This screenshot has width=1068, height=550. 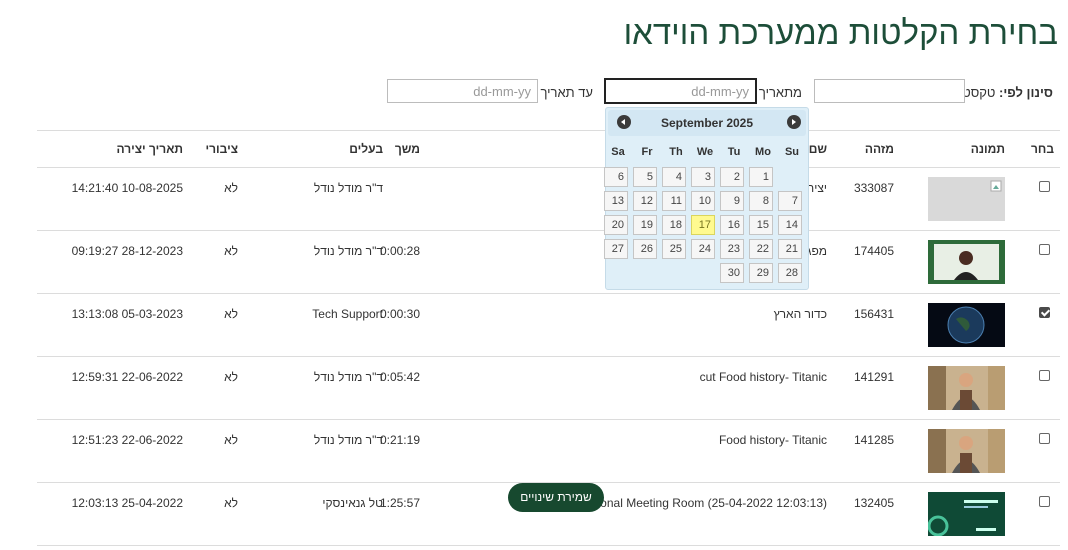 What do you see at coordinates (1042, 149) in the screenshot?
I see `header-select: בחר` at bounding box center [1042, 149].